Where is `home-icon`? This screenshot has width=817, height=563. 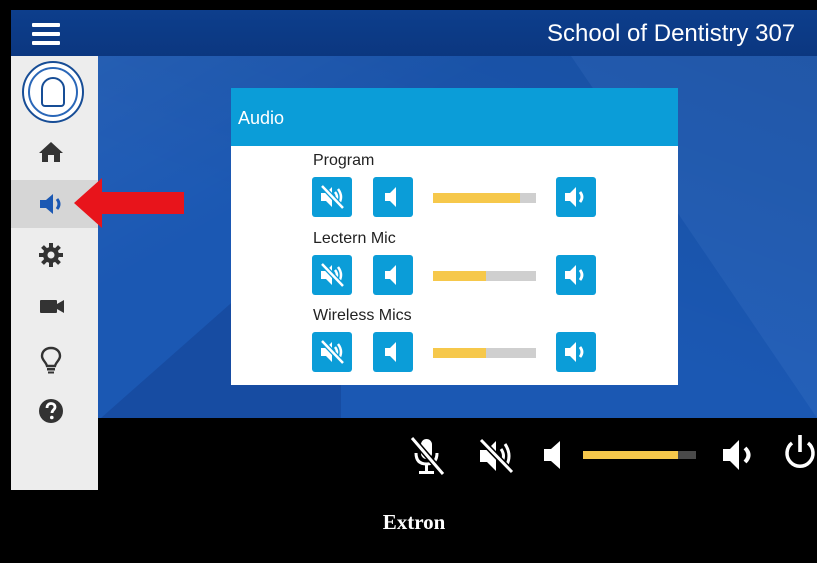 home-icon is located at coordinates (51, 152).